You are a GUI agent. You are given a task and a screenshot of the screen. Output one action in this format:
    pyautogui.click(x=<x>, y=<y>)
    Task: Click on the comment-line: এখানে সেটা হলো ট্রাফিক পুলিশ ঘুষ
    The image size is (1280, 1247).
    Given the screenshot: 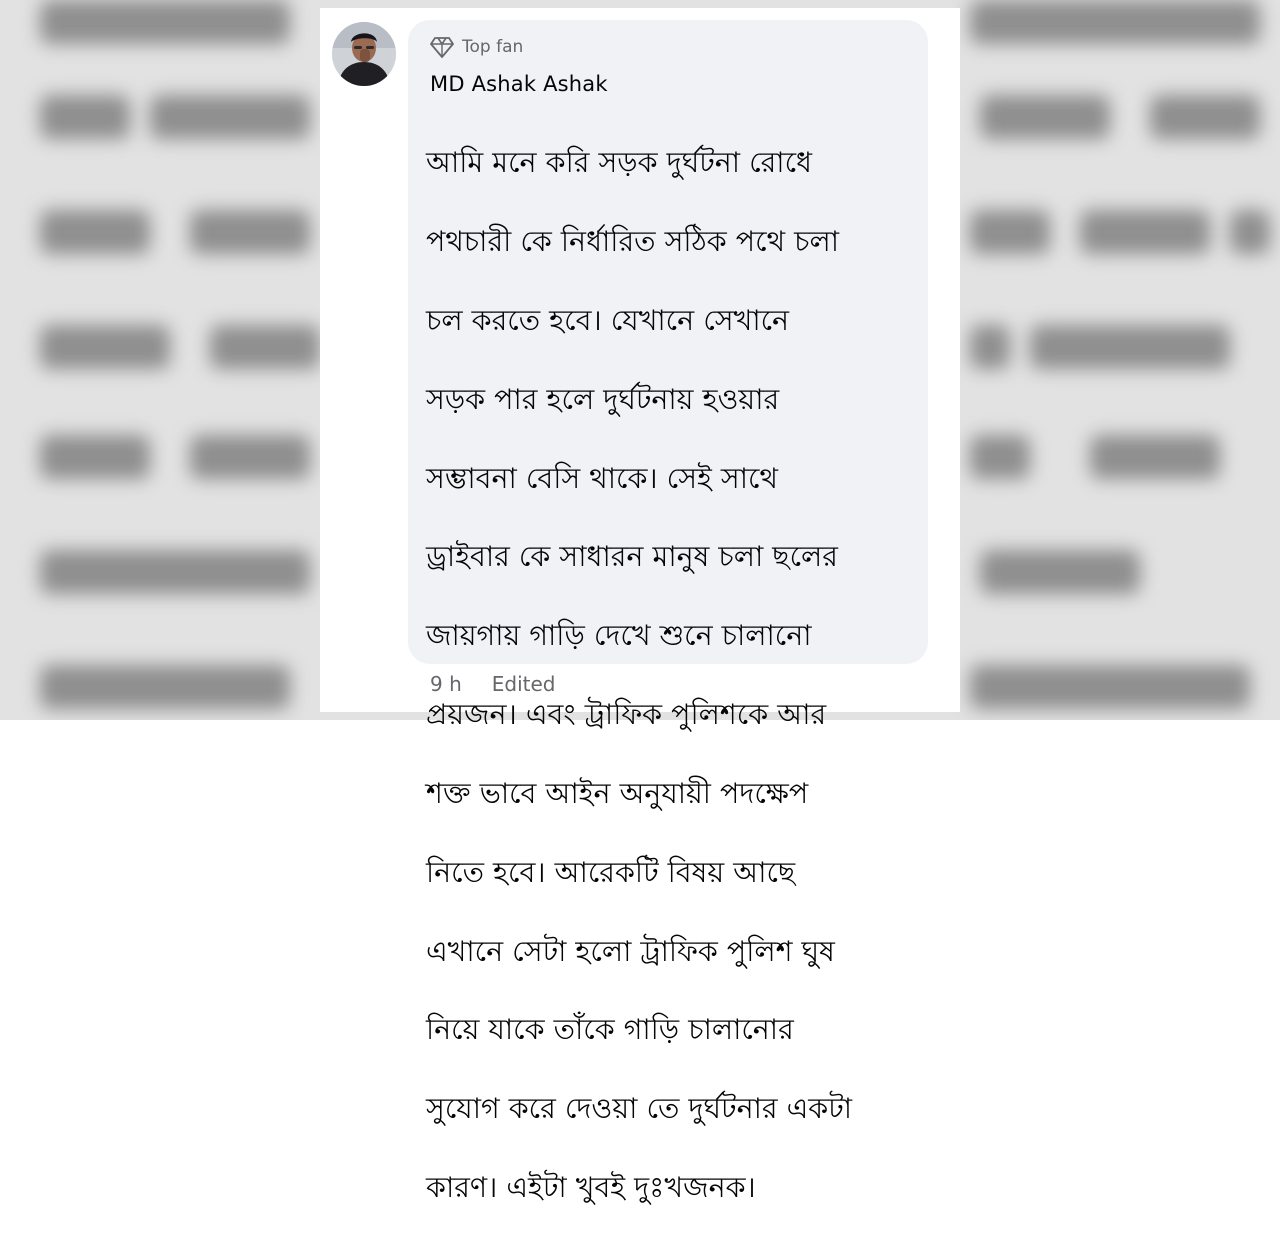 What is the action you would take?
    pyautogui.click(x=630, y=951)
    